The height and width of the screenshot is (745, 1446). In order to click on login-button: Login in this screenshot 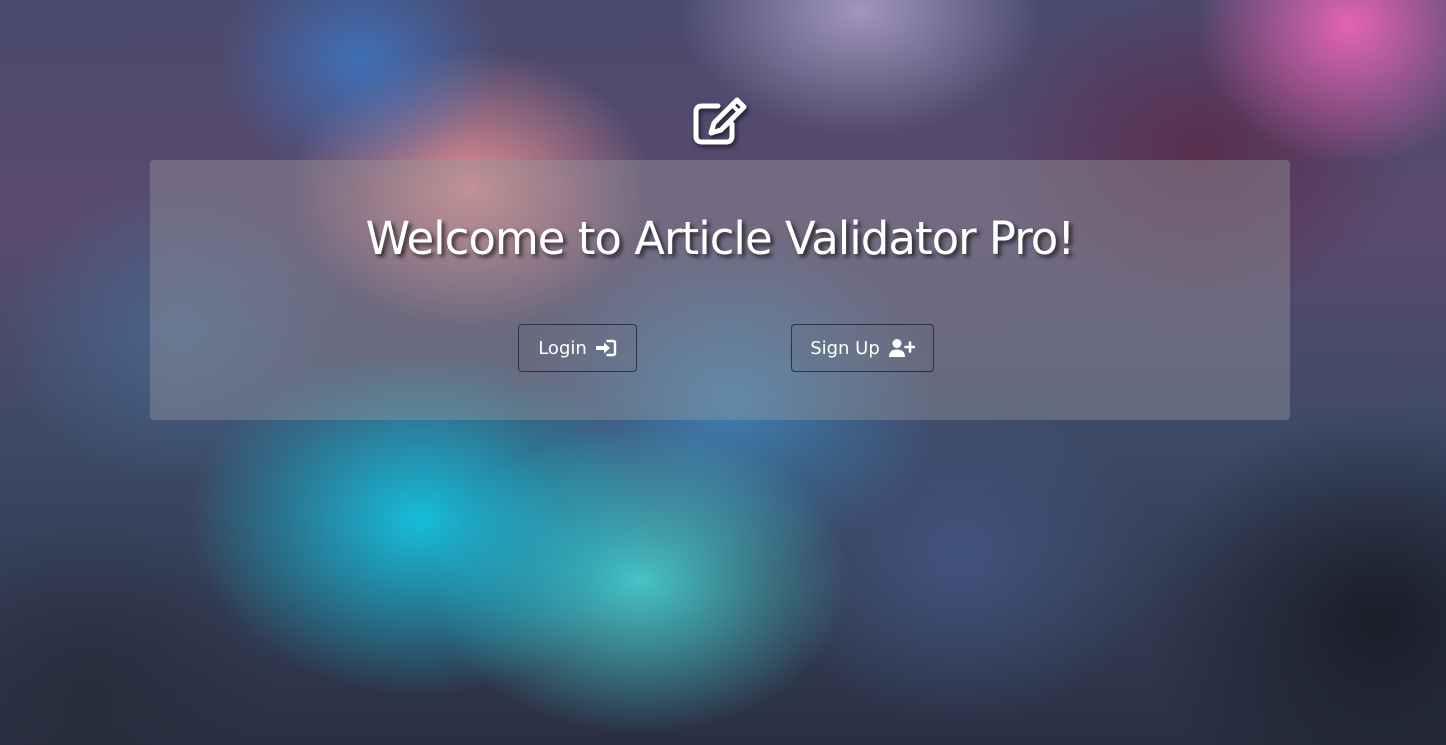, I will do `click(577, 348)`.